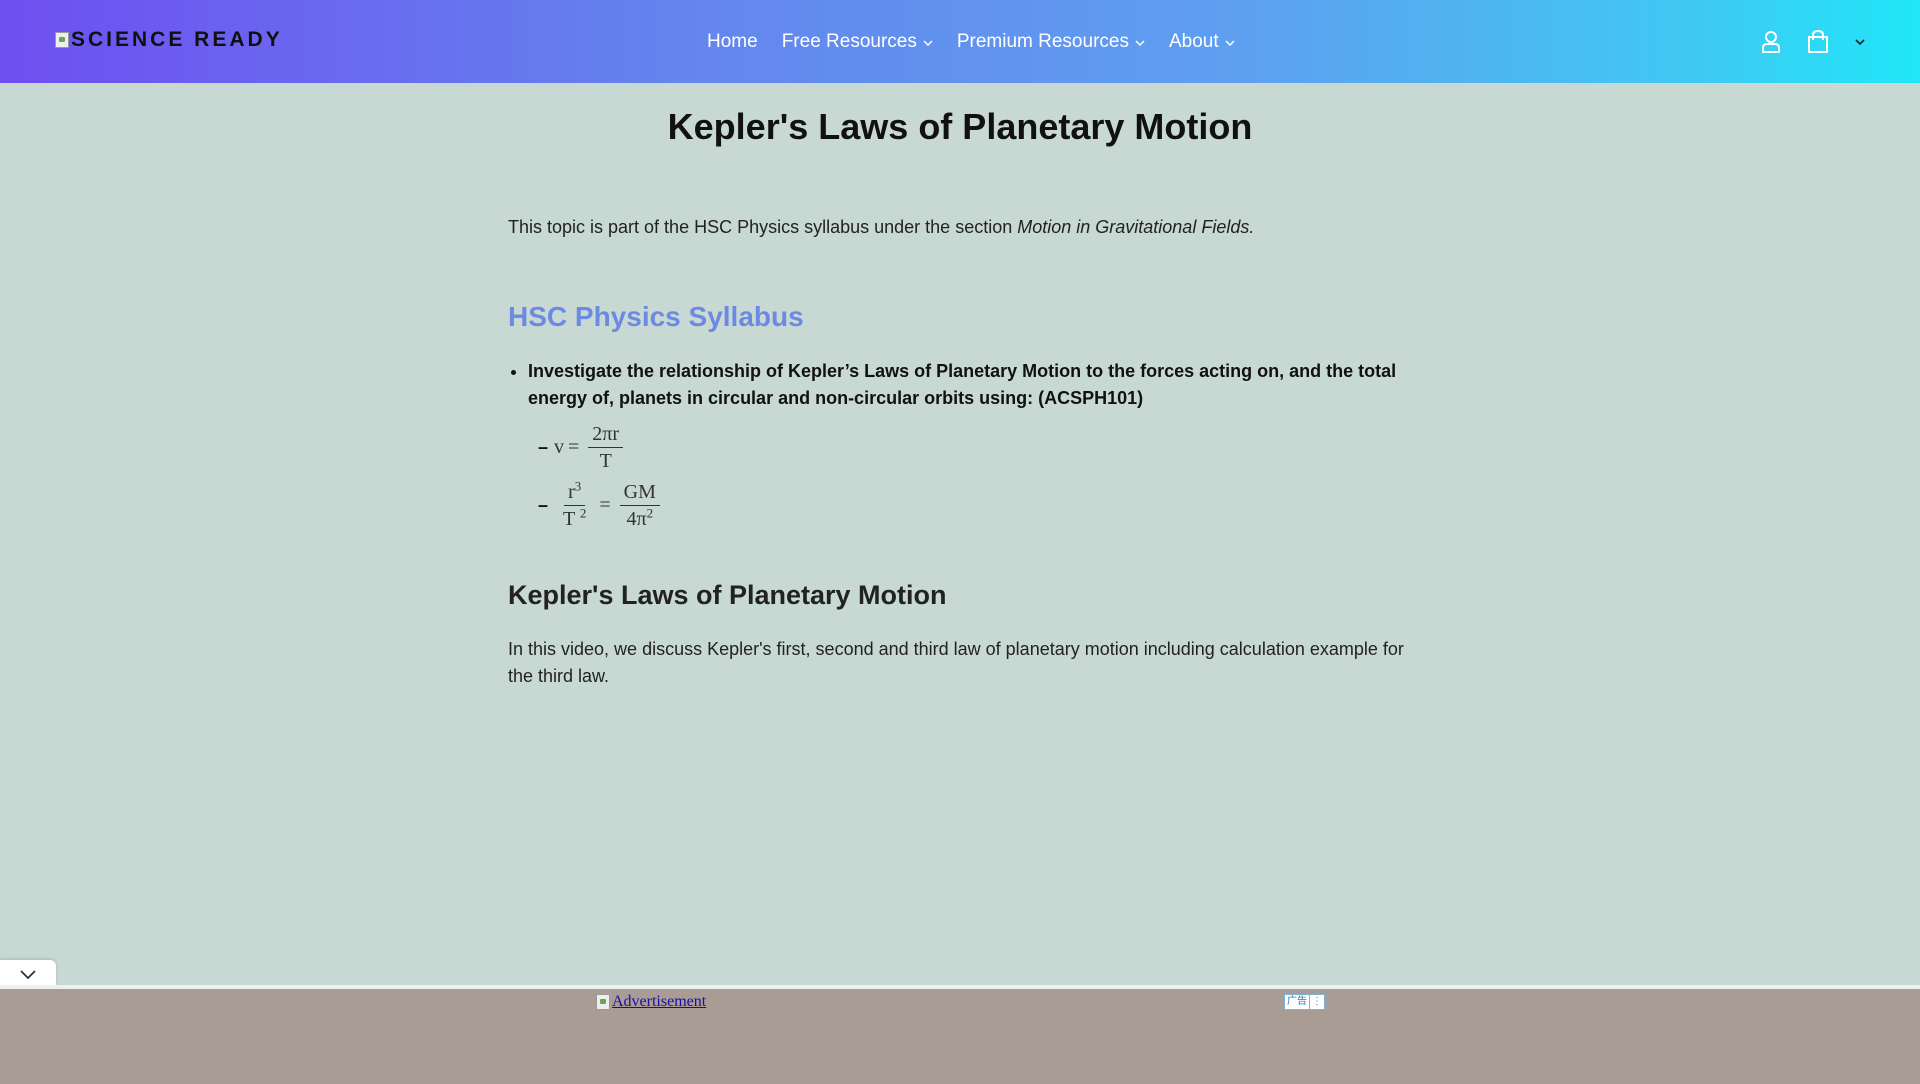  I want to click on numerator: 2πr, so click(606, 434).